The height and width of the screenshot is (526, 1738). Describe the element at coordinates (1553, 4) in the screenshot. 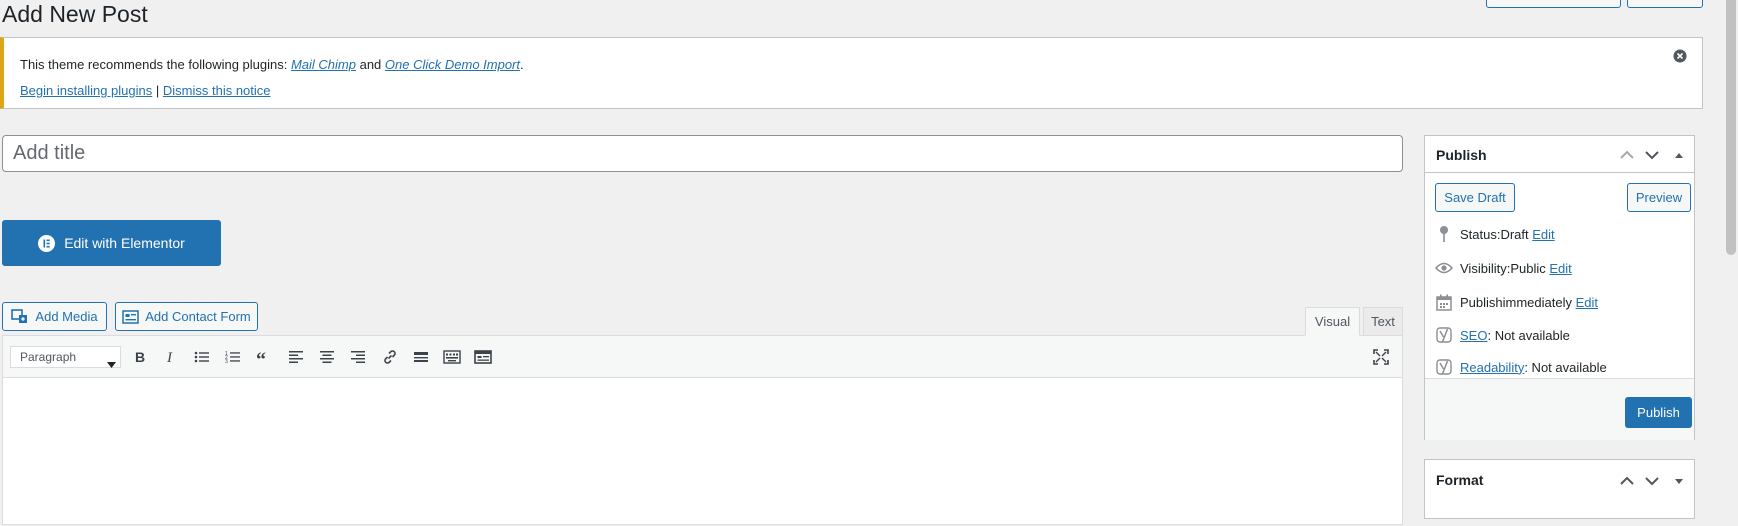

I see `screen-options-button` at that location.